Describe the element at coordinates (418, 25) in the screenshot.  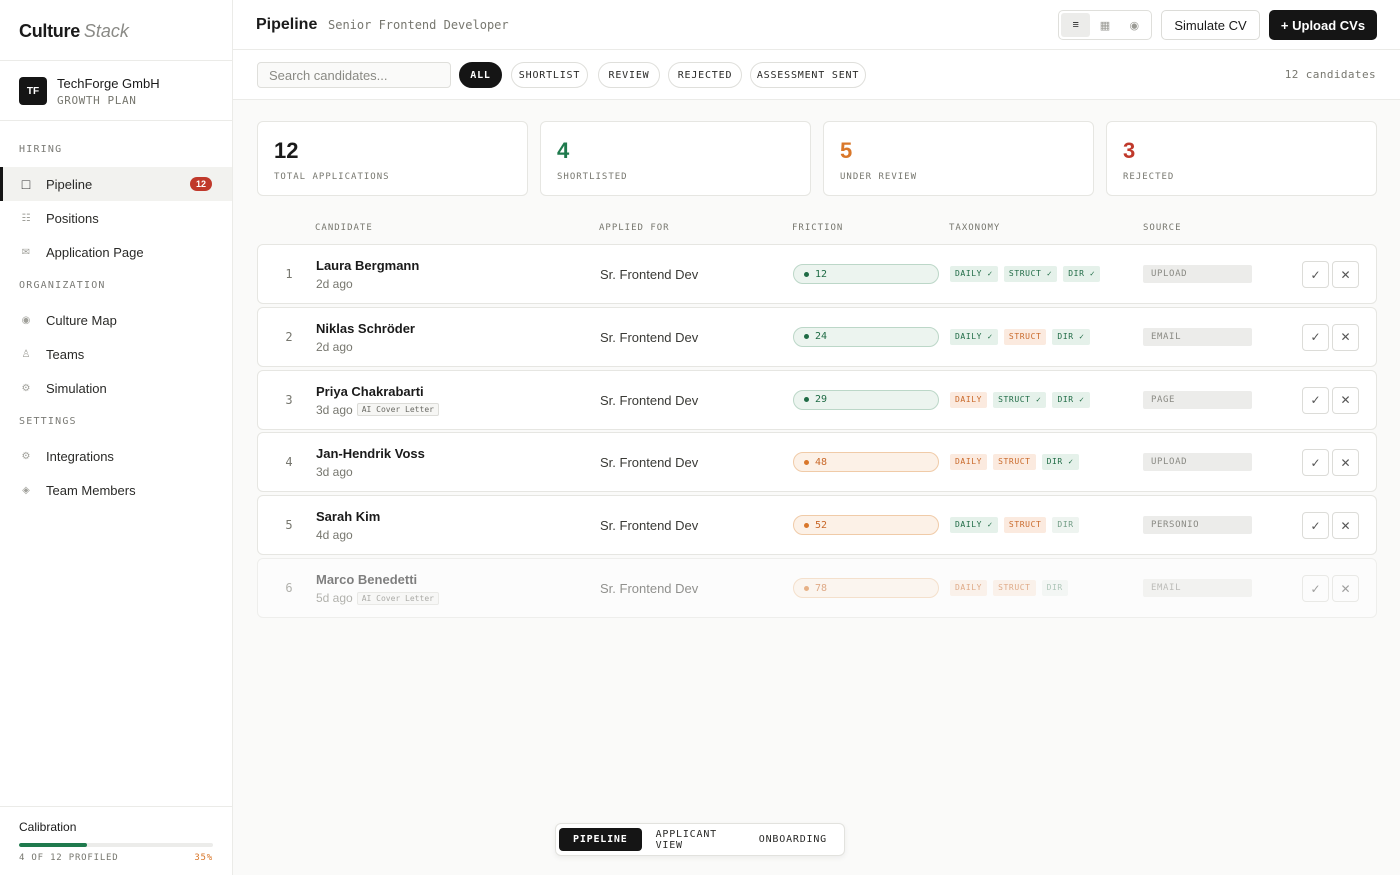
I see `page-subtitle: Senior Frontend Developer` at that location.